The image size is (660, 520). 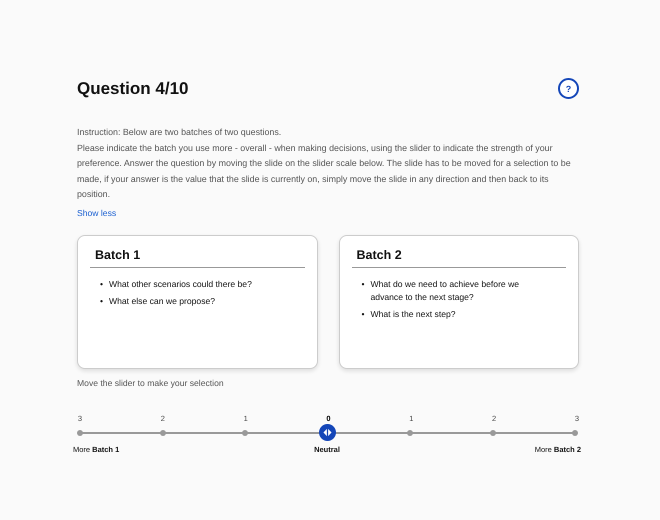 I want to click on question-item: What do we need to achieve before we advance to the next stage?, so click(x=445, y=291).